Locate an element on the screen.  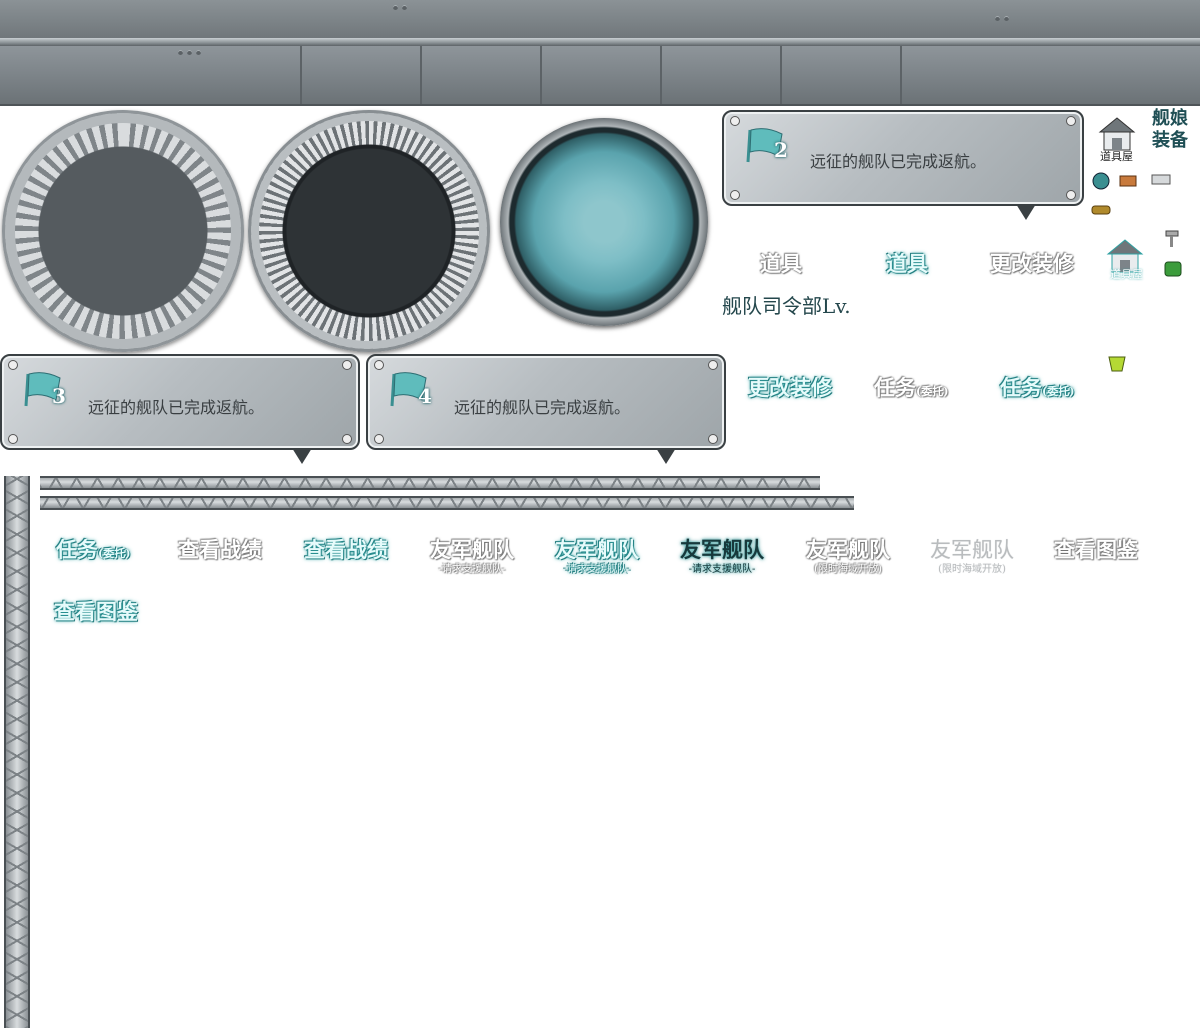
record-button-teal: 查看战绩 is located at coordinates (346, 549).